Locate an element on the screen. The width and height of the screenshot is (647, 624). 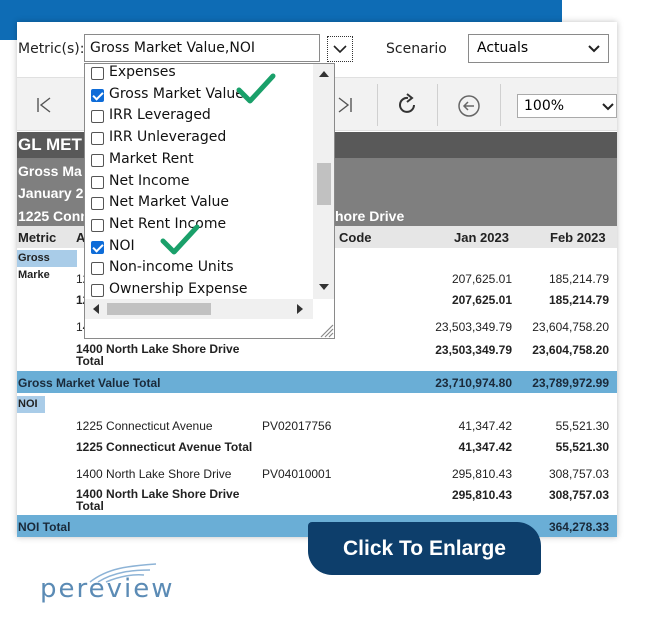
report-date: January 2 is located at coordinates (51, 193).